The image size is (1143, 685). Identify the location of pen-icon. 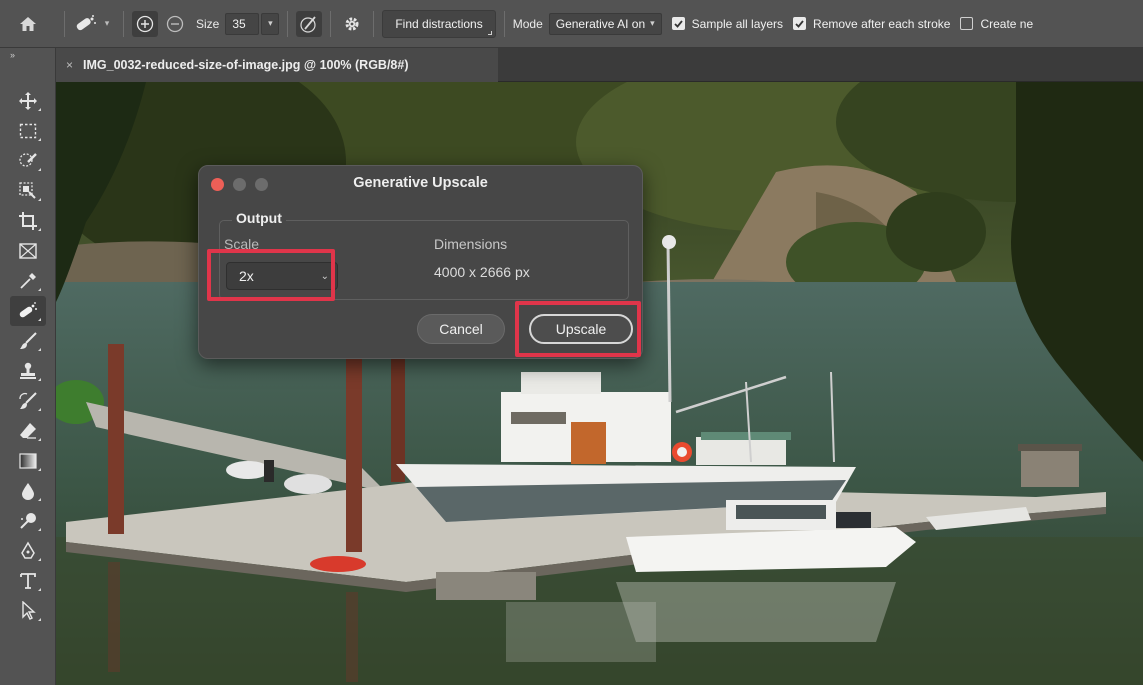
(28, 550).